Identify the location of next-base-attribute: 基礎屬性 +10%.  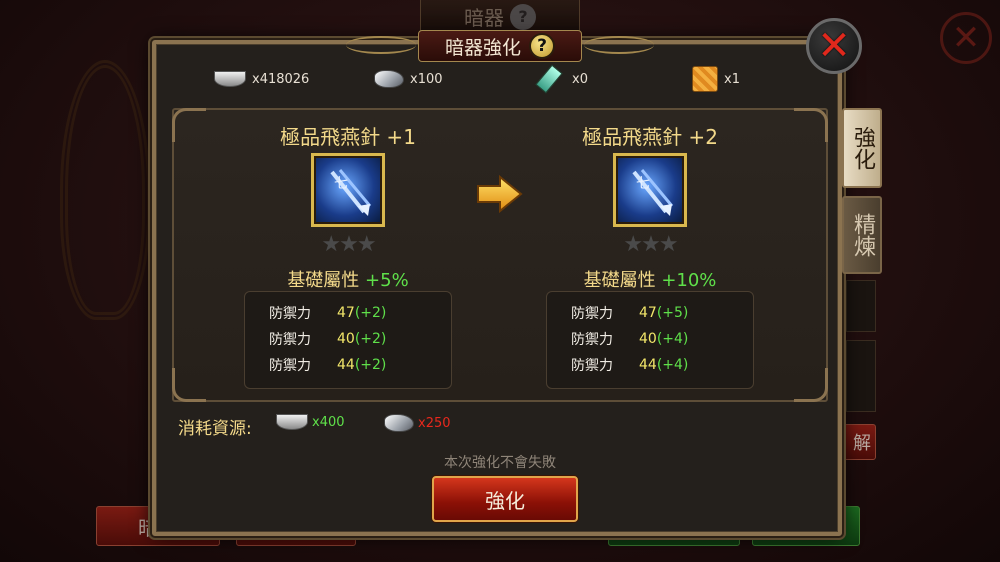
(650, 279).